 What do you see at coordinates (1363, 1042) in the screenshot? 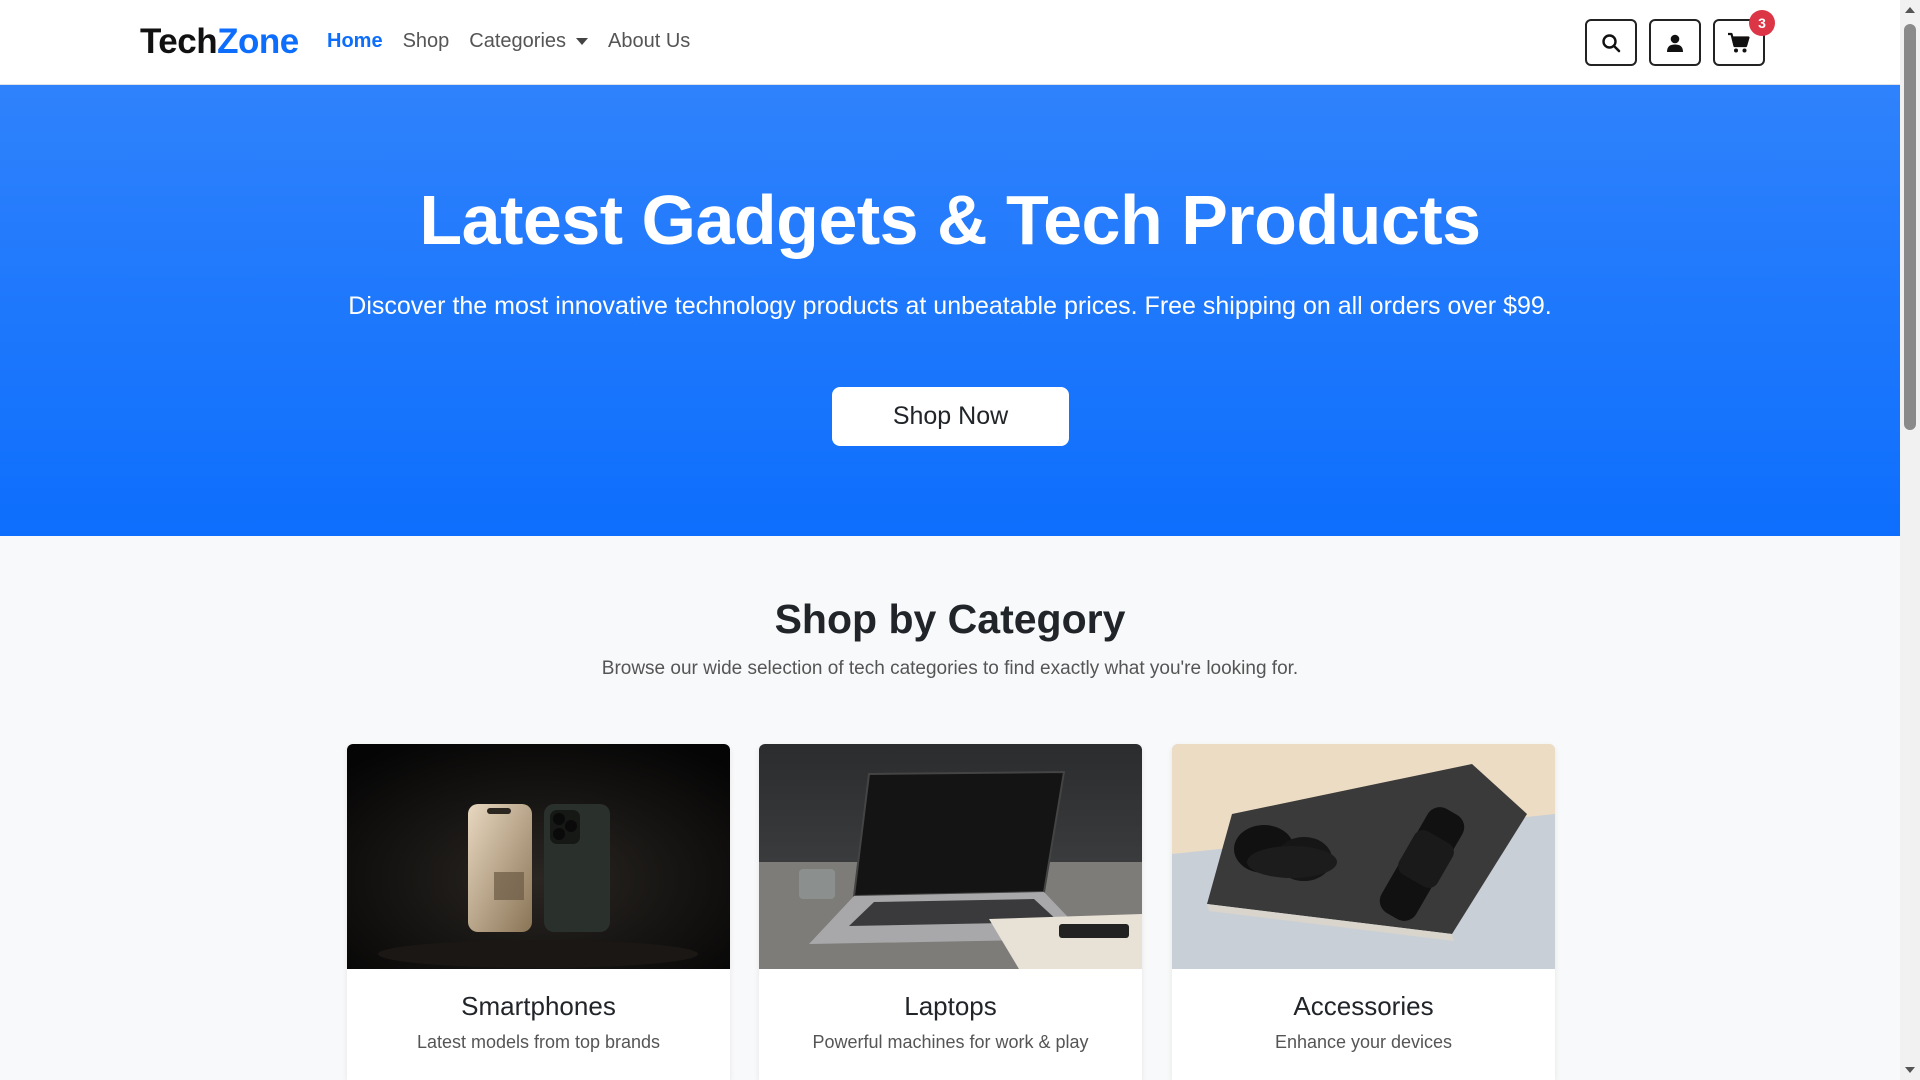
I see `category-description: Enhance your devices` at bounding box center [1363, 1042].